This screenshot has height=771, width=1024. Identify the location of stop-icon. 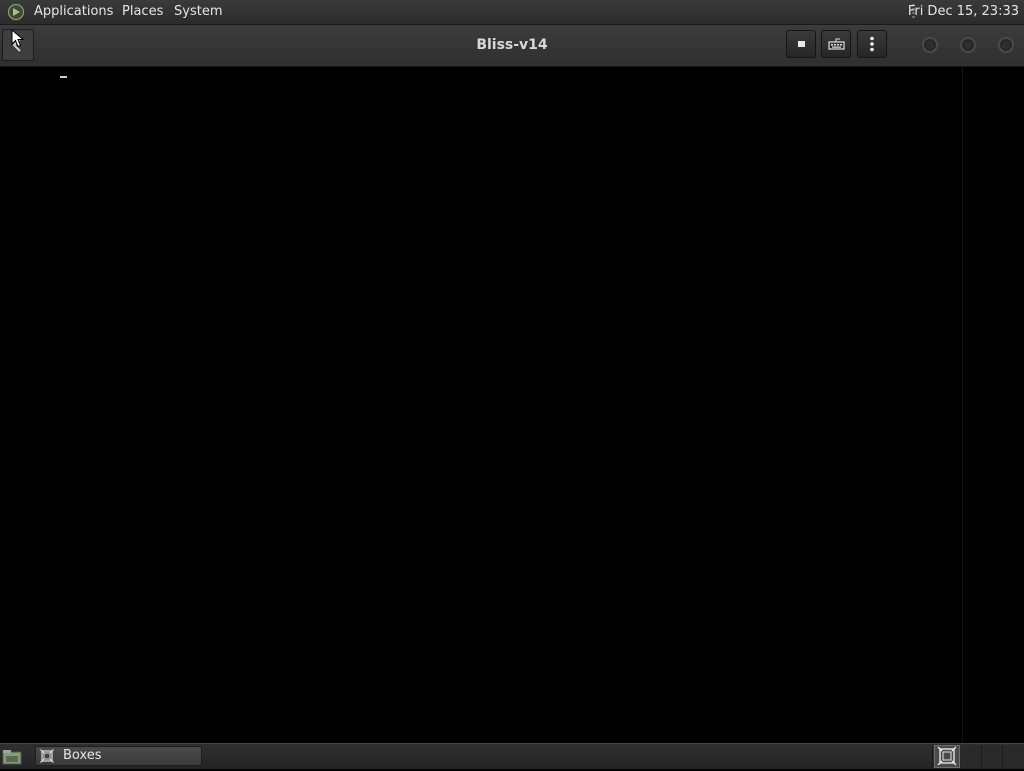
(801, 44).